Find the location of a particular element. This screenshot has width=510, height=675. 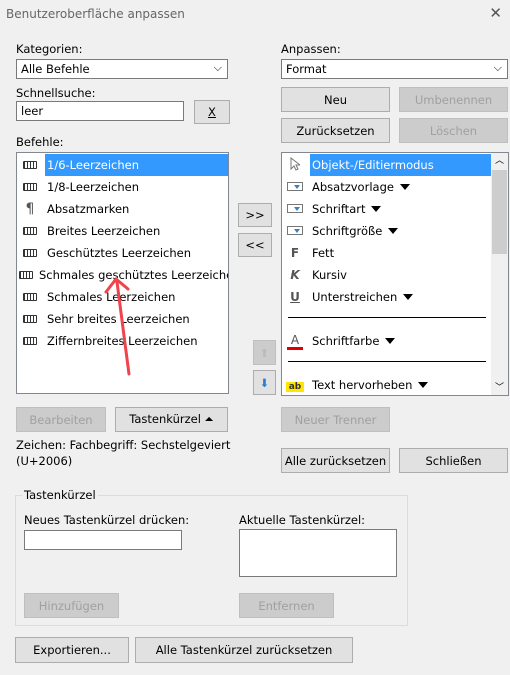

commands-label: Befehle: is located at coordinates (40, 142).